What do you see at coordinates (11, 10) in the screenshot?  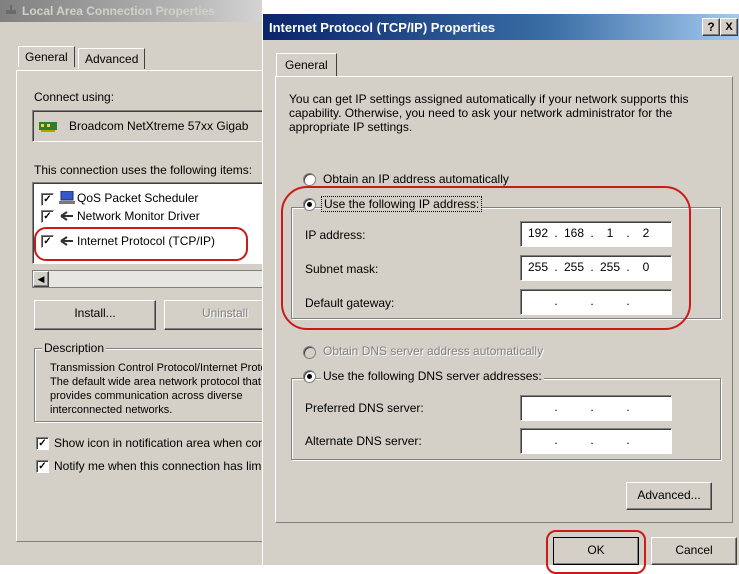 I see `network-connection-icon` at bounding box center [11, 10].